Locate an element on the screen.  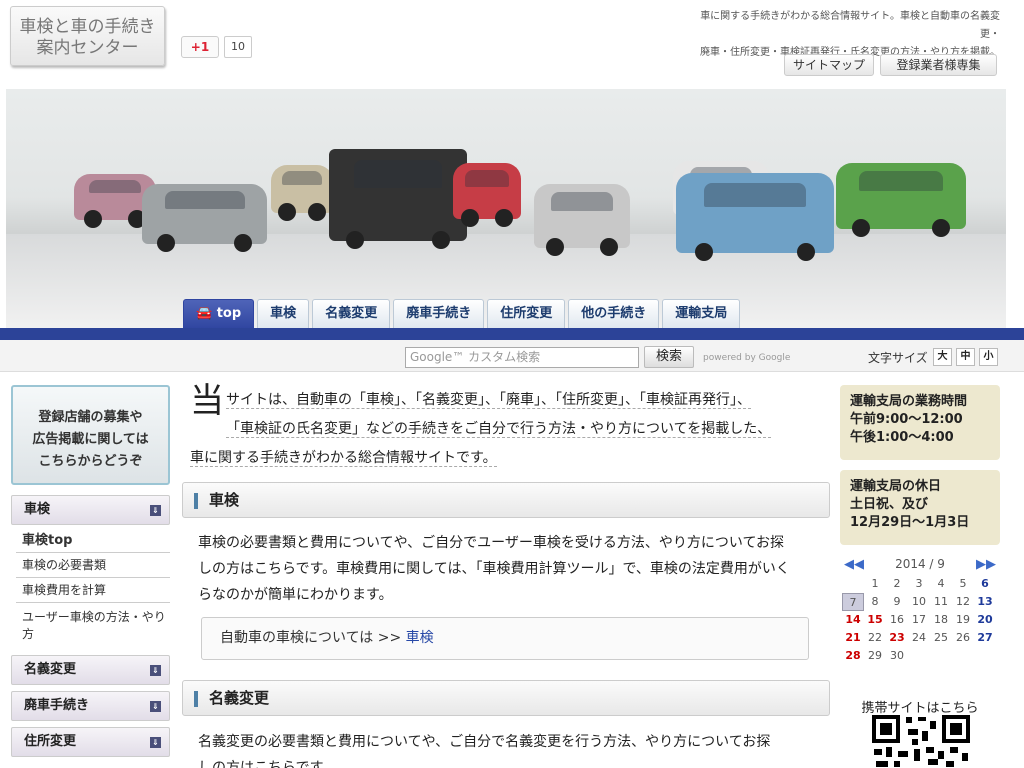
submenu-shaken-top: 車検top is located at coordinates (93, 541).